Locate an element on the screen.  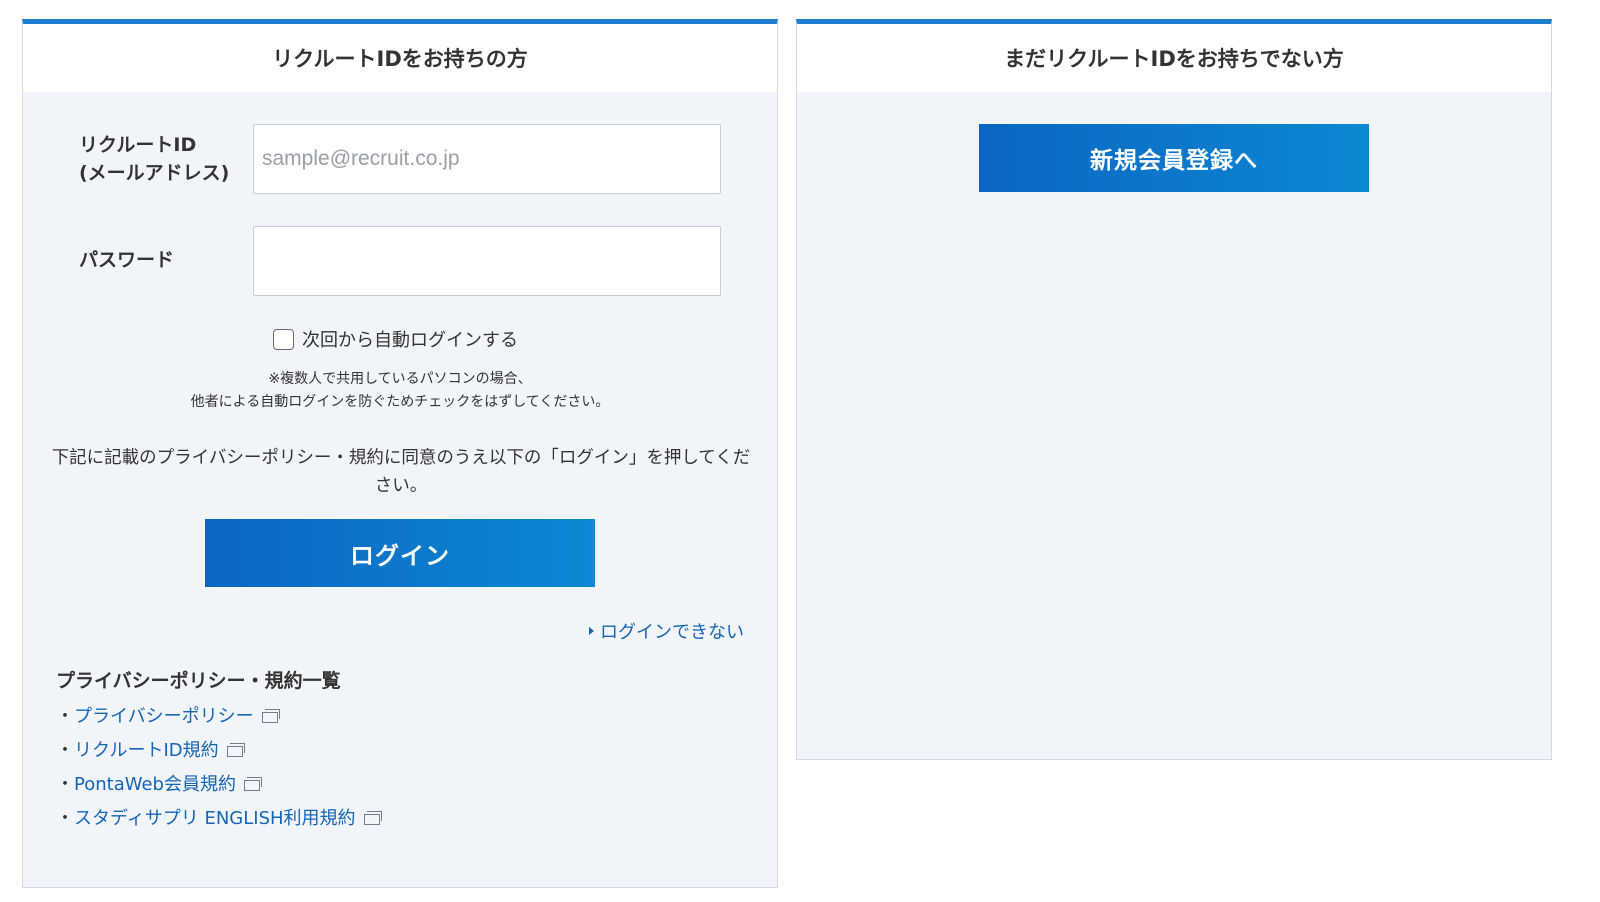
password-input is located at coordinates (487, 261).